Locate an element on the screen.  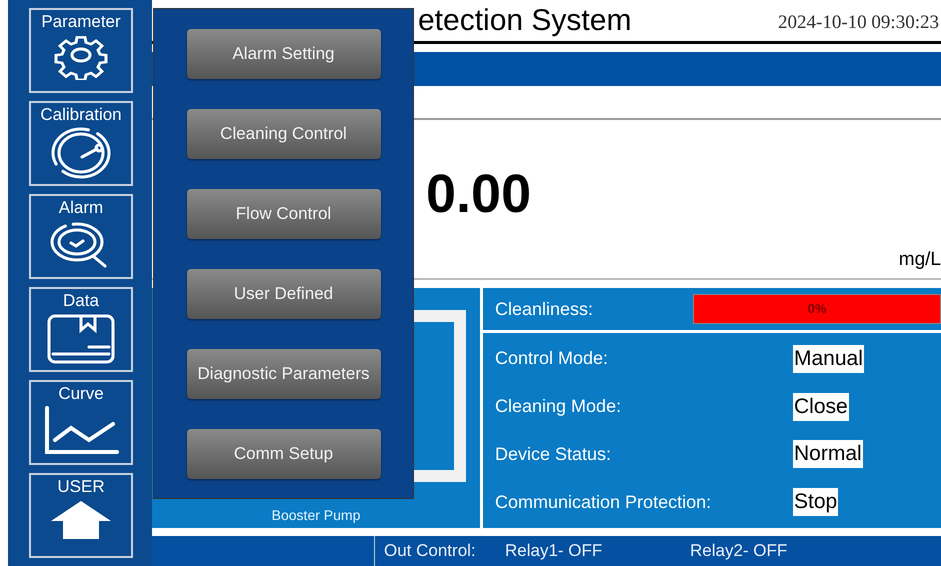
status-label: Communication Protection: is located at coordinates (603, 502).